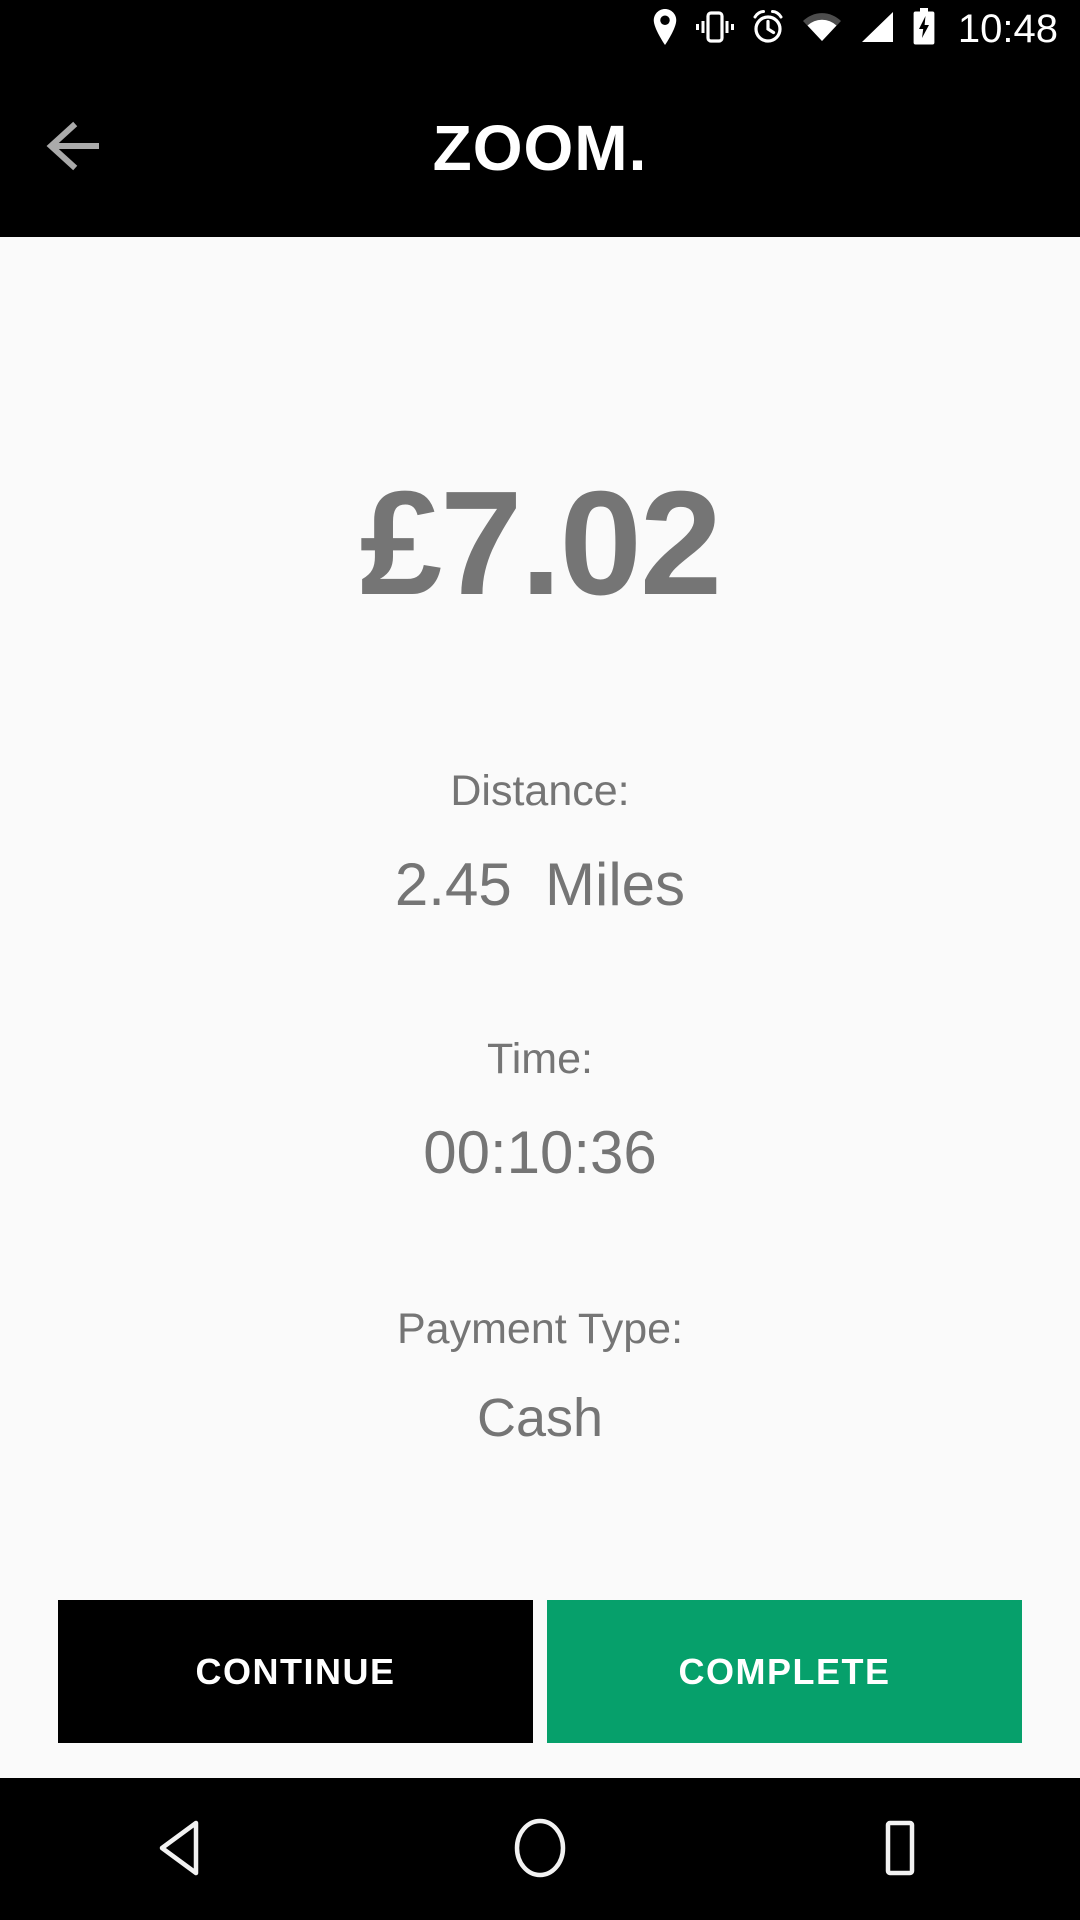 The height and width of the screenshot is (1920, 1080). Describe the element at coordinates (540, 1376) in the screenshot. I see `payment-type-block: Payment Type: Cash` at that location.